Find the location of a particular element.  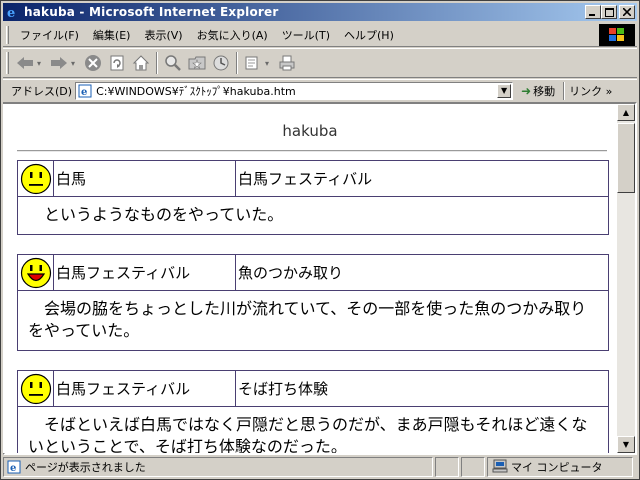

address-dropdown-button: ▼ is located at coordinates (504, 90).